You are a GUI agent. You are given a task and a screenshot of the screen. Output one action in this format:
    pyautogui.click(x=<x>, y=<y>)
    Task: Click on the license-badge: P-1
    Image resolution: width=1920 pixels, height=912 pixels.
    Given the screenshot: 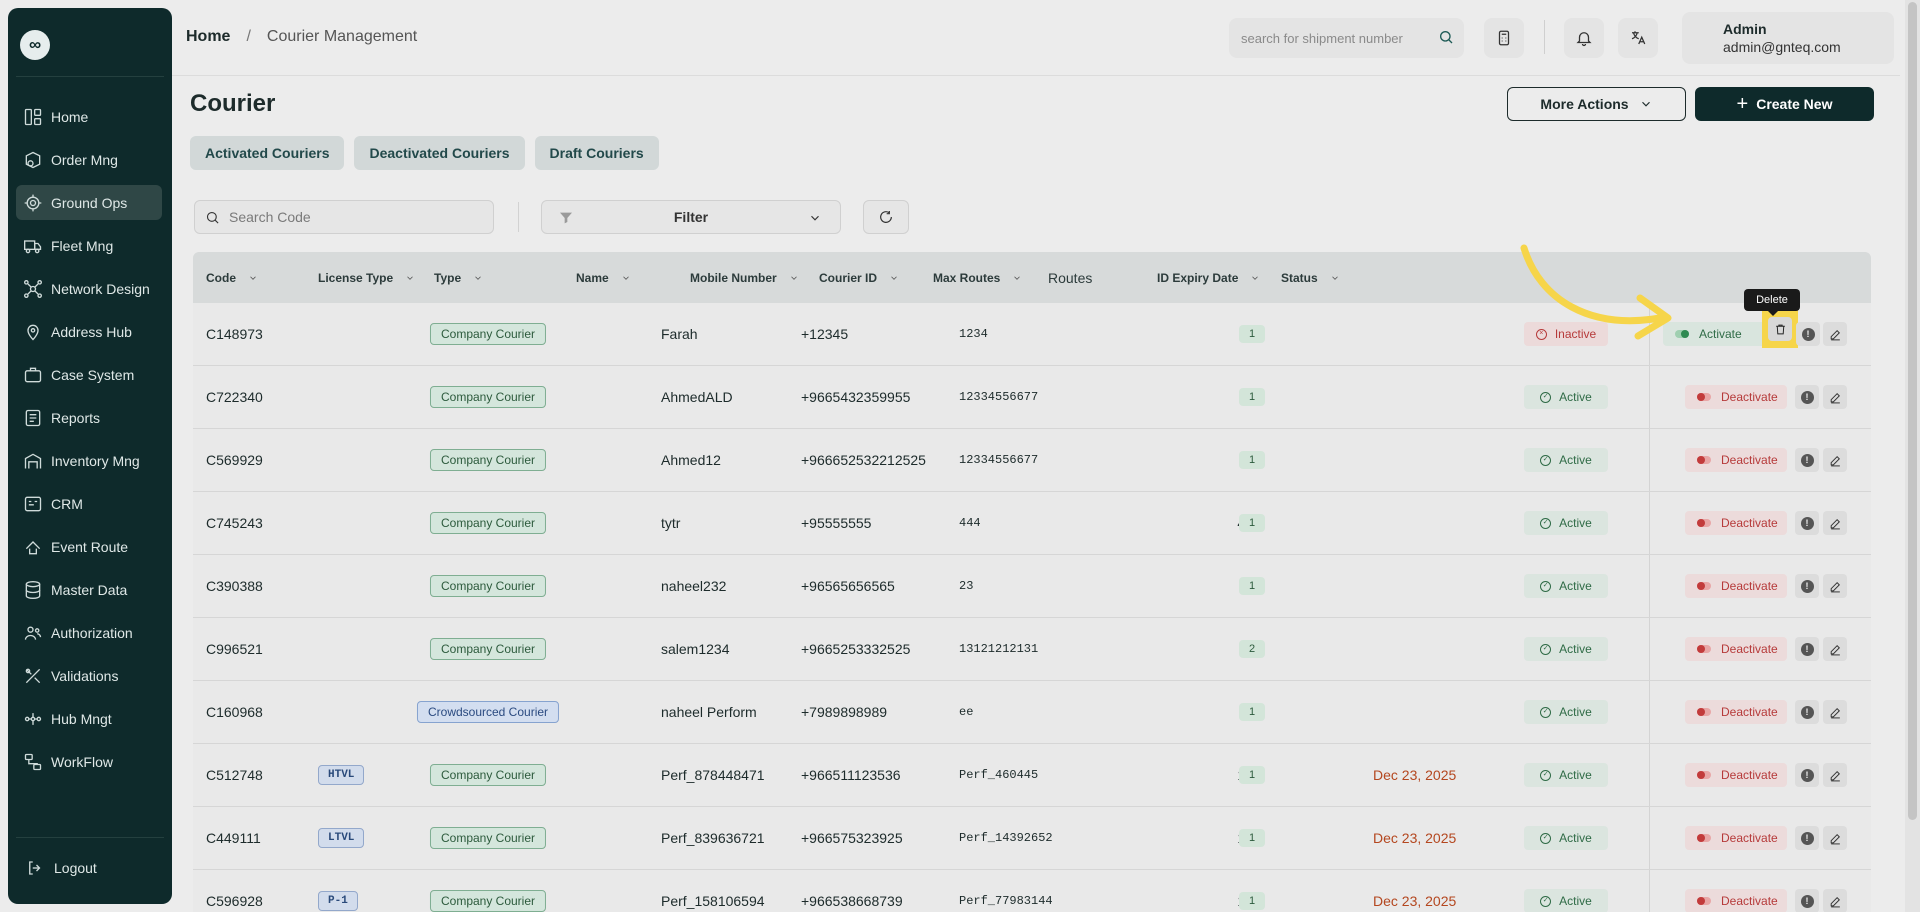 What is the action you would take?
    pyautogui.click(x=338, y=901)
    